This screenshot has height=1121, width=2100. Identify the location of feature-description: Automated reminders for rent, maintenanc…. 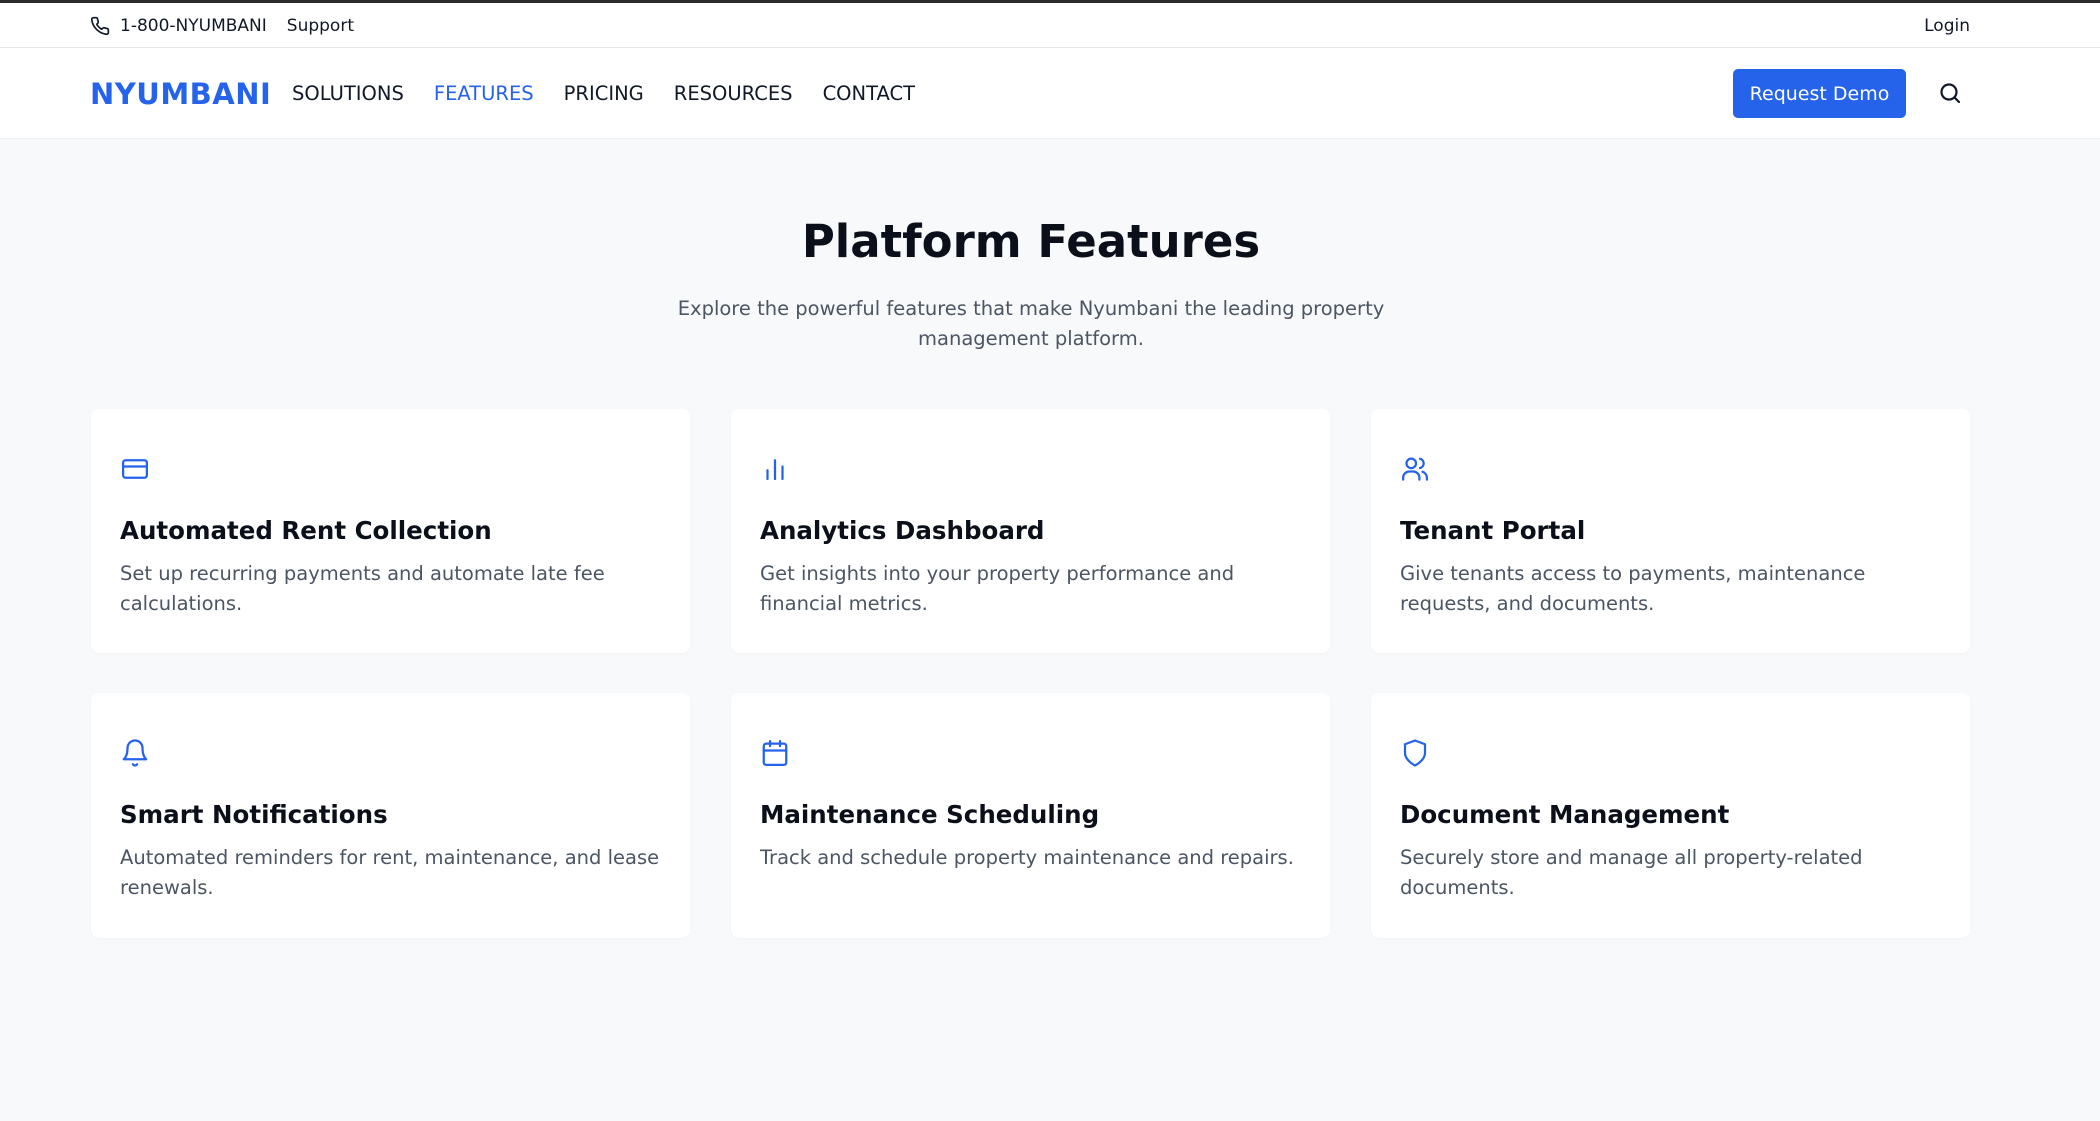
(390, 872).